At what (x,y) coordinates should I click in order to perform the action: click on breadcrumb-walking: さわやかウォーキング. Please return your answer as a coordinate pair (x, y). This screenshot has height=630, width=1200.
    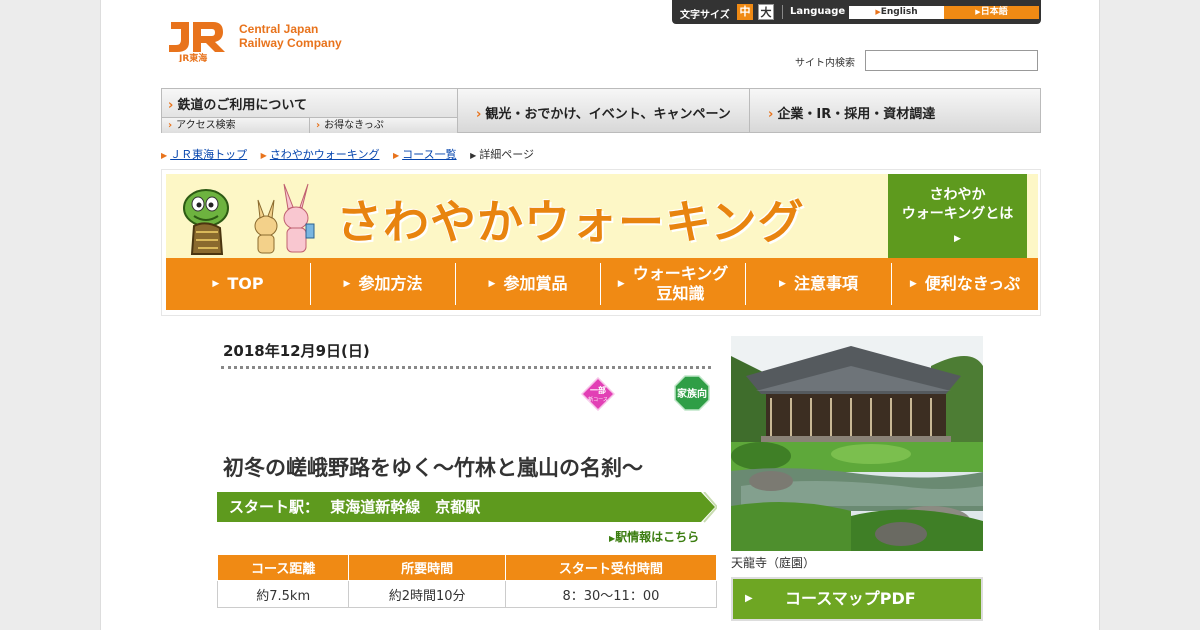
    Looking at the image, I should click on (325, 154).